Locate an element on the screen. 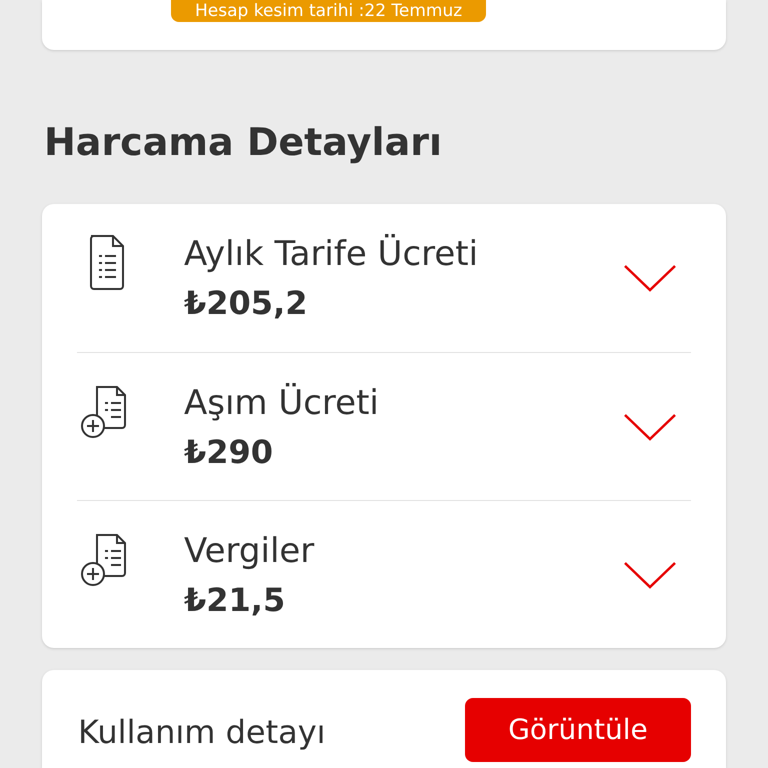 This screenshot has width=768, height=768. billing-date-badge: Hesap kesim tarihi :22 Temmuz is located at coordinates (328, 11).